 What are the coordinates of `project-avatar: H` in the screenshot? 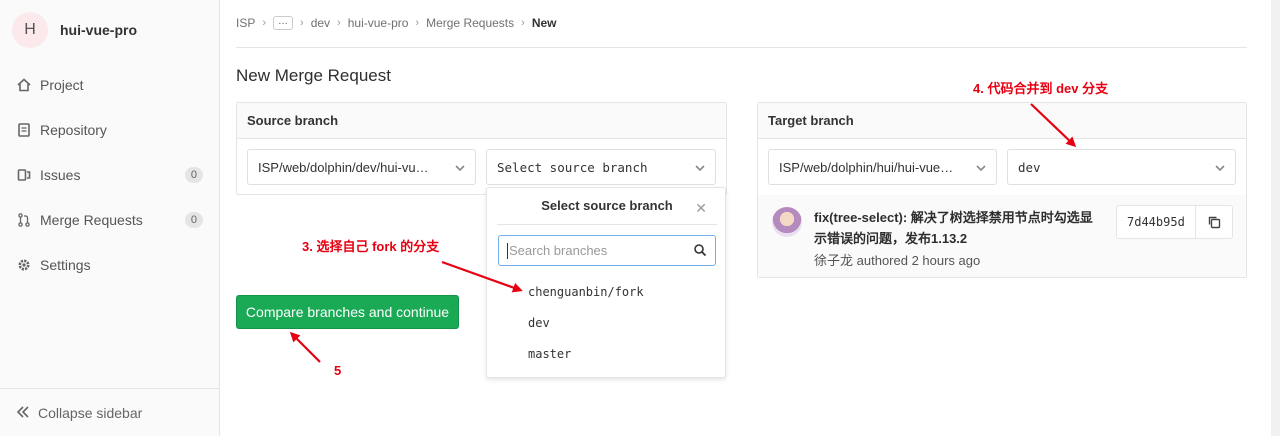 It's located at (30, 30).